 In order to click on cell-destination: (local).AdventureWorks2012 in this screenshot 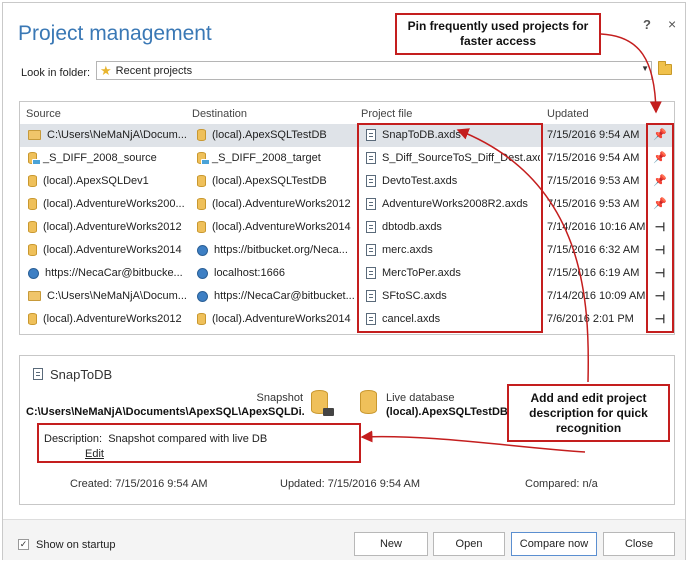, I will do `click(278, 204)`.